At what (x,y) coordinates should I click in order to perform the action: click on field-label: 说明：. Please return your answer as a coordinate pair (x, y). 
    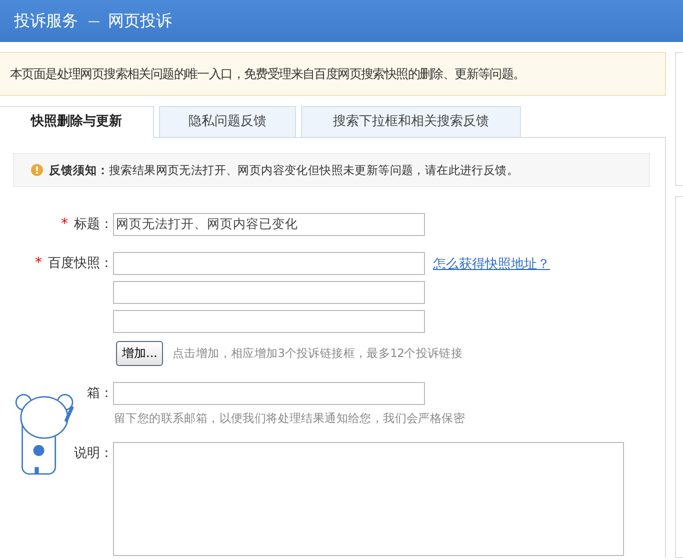
    Looking at the image, I should click on (93, 453).